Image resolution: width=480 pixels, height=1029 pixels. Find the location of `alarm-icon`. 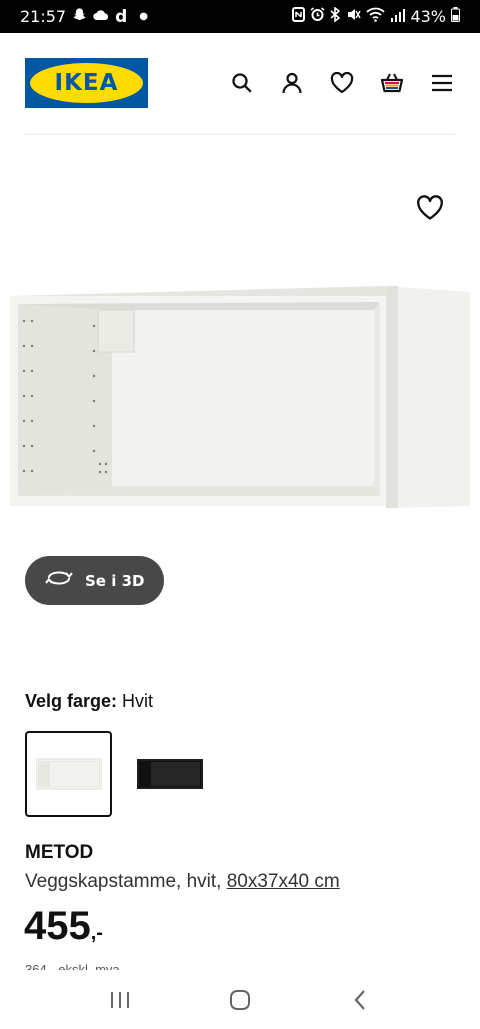

alarm-icon is located at coordinates (317, 16).